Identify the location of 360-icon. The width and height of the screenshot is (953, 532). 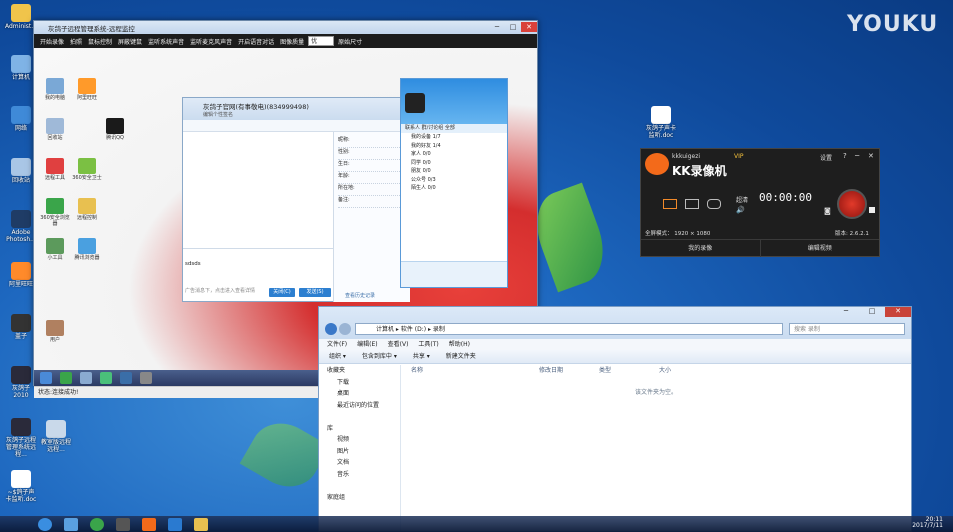
(106, 378).